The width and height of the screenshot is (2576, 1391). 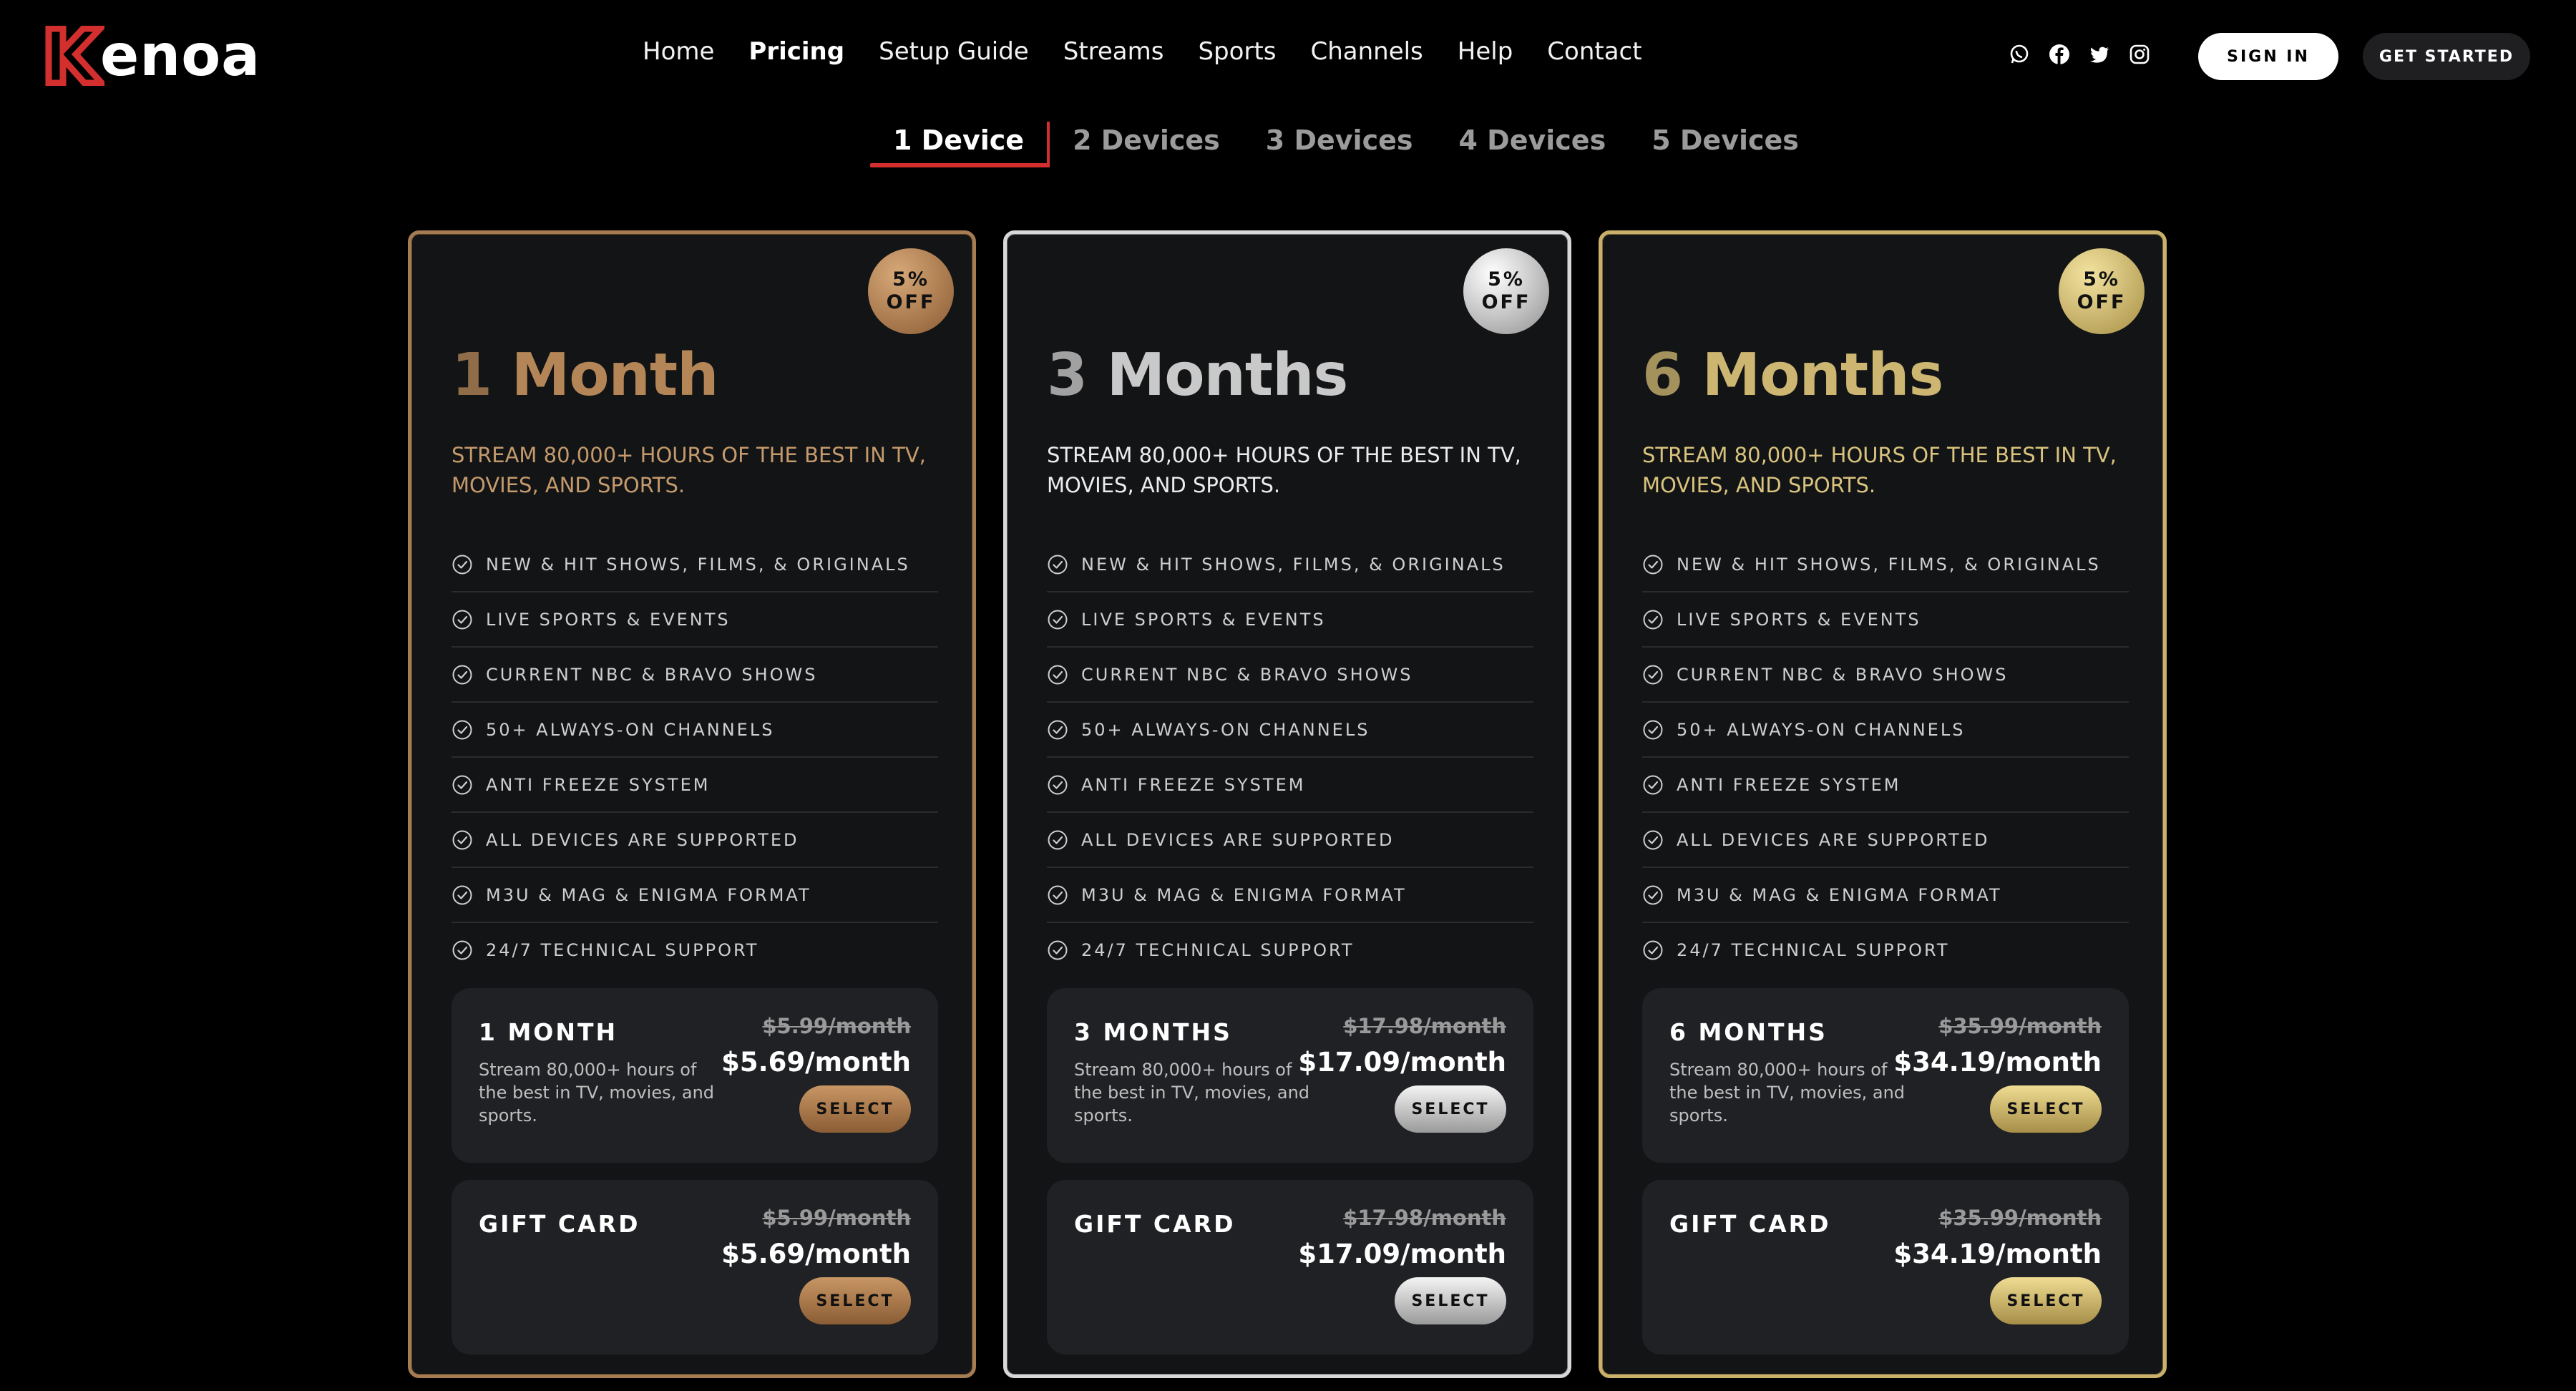 What do you see at coordinates (1997, 1254) in the screenshot?
I see `gift-discounted-price: $34.19/month` at bounding box center [1997, 1254].